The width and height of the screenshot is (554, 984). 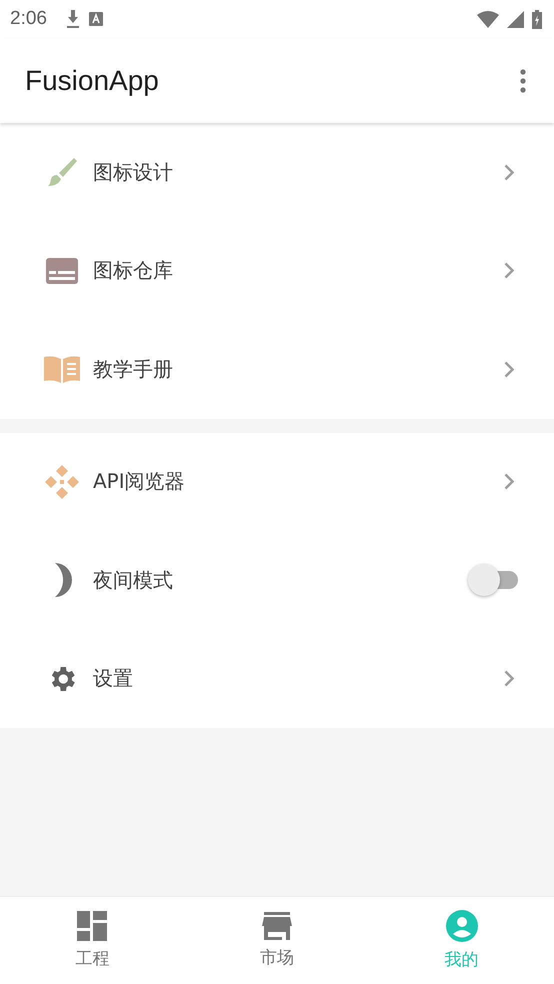 I want to click on menu-item-label: 图标设计, so click(x=133, y=172).